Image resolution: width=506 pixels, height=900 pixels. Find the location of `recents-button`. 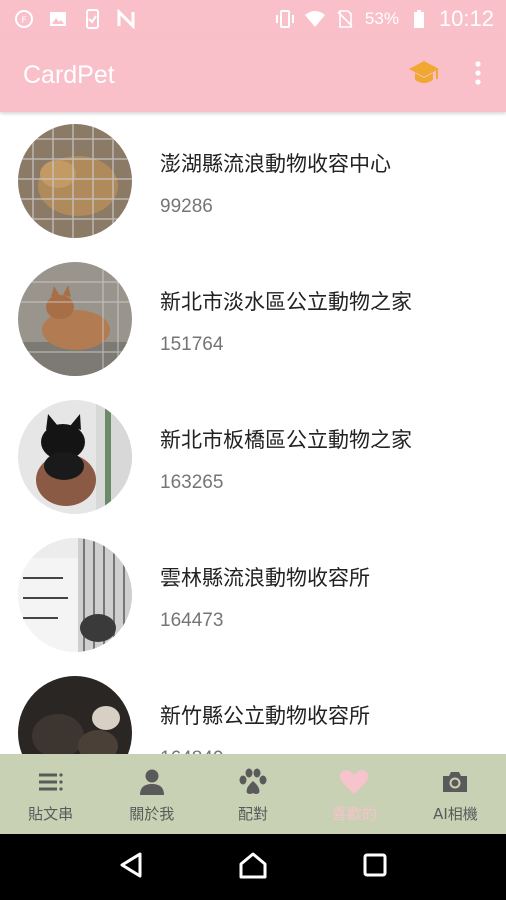

recents-button is located at coordinates (375, 867).